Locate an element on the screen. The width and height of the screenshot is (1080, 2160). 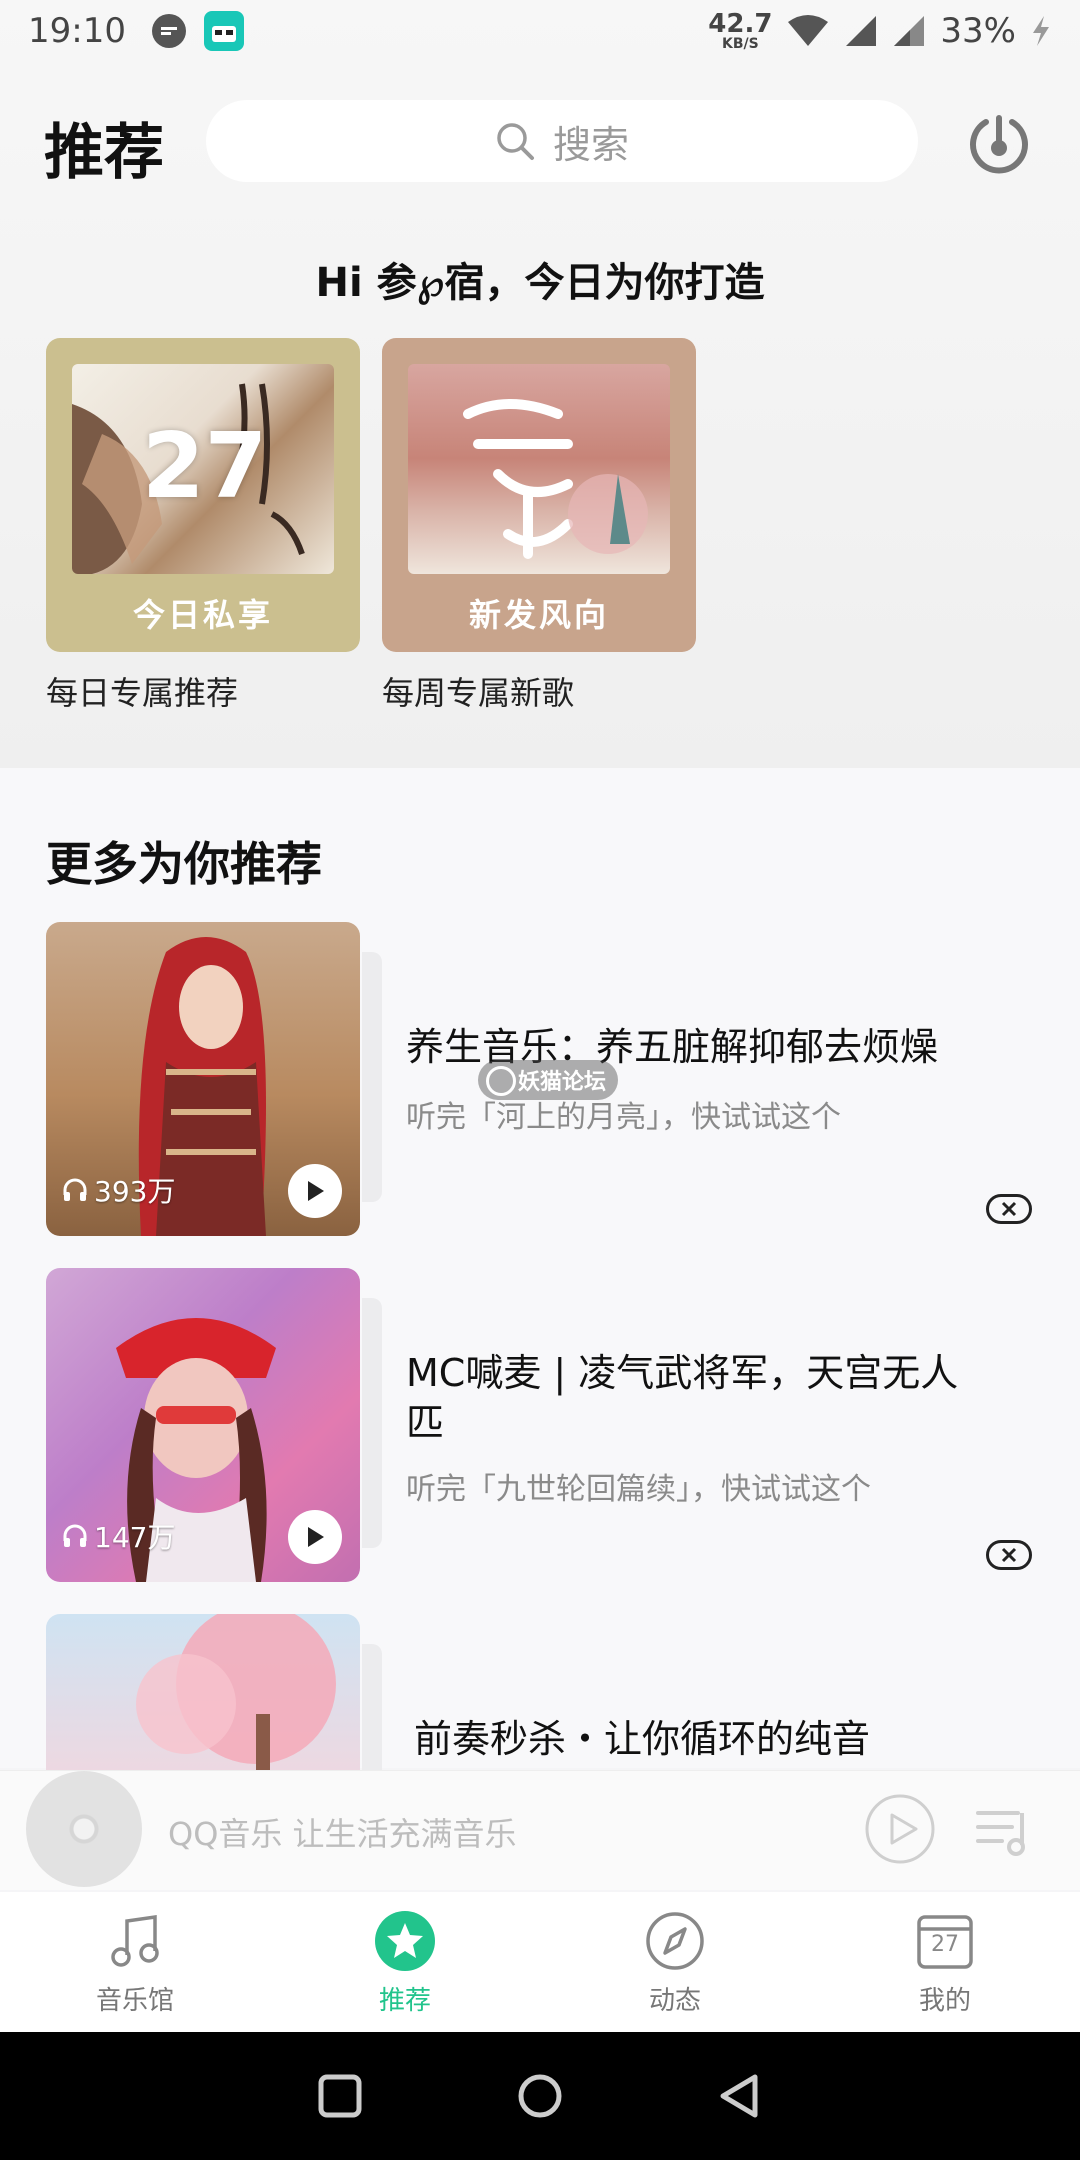
playlist-desc: 听完「九世轮回篇续」，快试试这个 is located at coordinates (638, 1489).